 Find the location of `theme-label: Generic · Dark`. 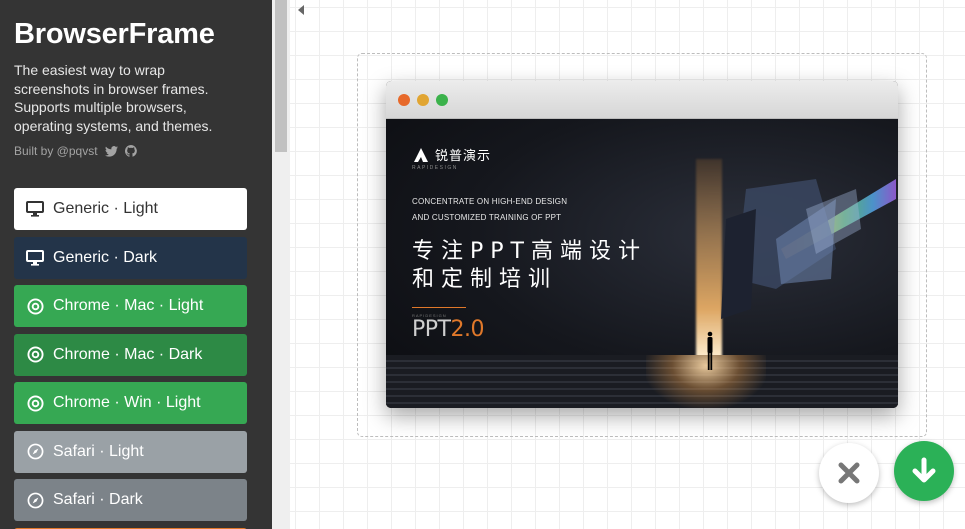

theme-label: Generic · Dark is located at coordinates (105, 257).